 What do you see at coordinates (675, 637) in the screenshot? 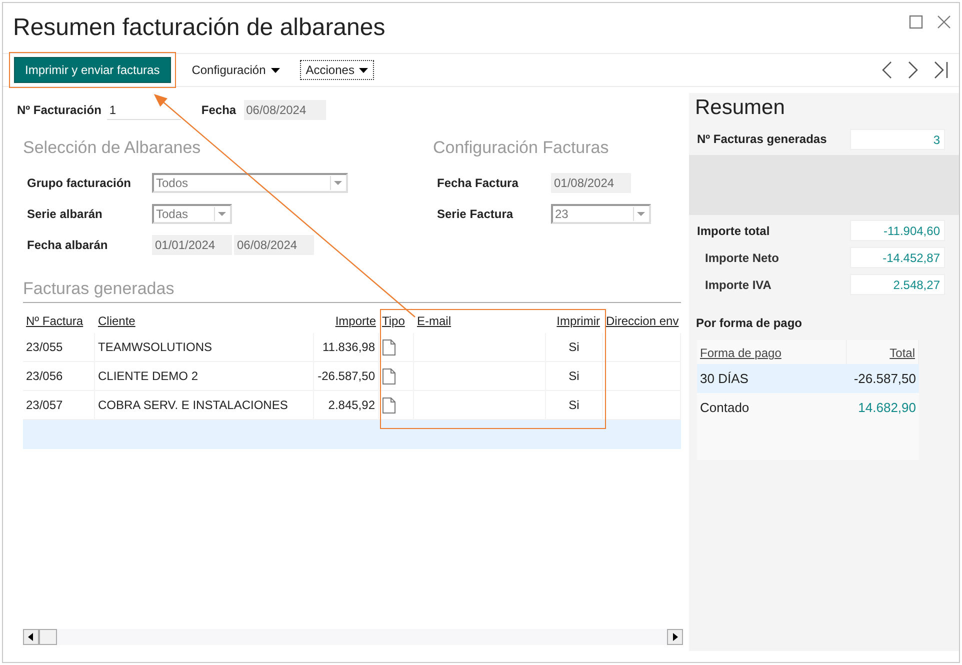
I see `scroll-right-icon` at bounding box center [675, 637].